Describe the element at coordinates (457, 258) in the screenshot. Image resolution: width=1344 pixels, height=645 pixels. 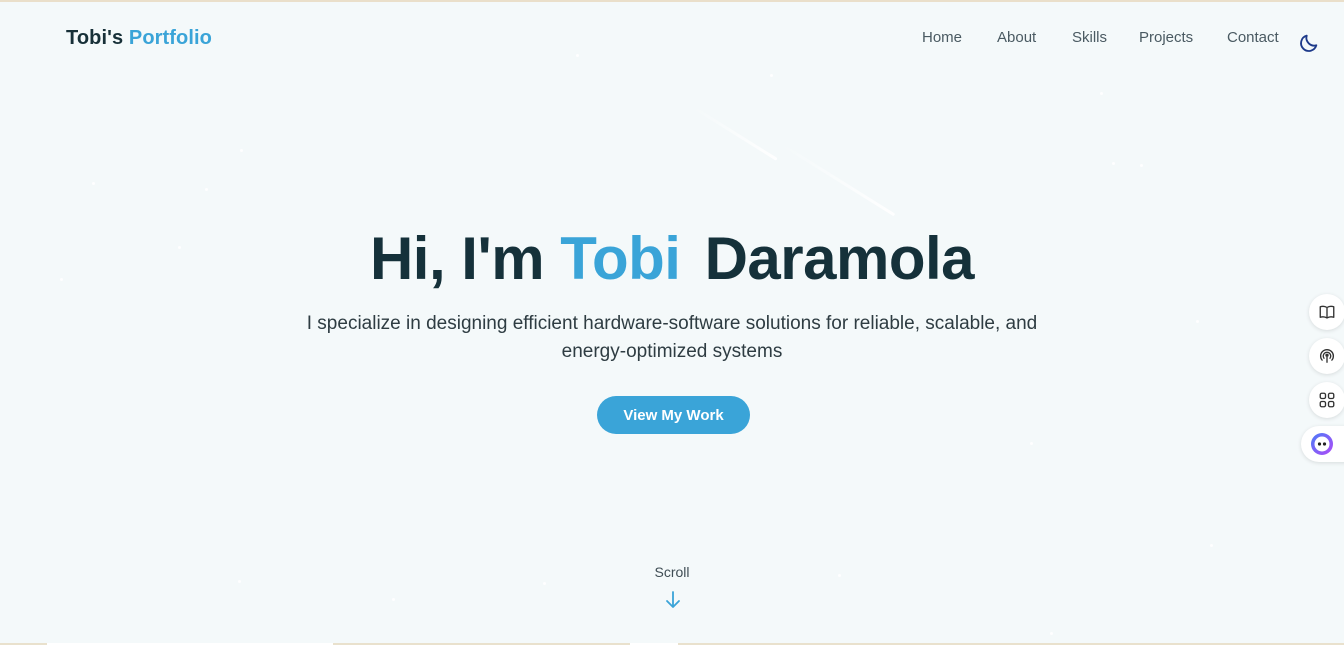
I see `hero-greeting: Hi, I'm` at that location.